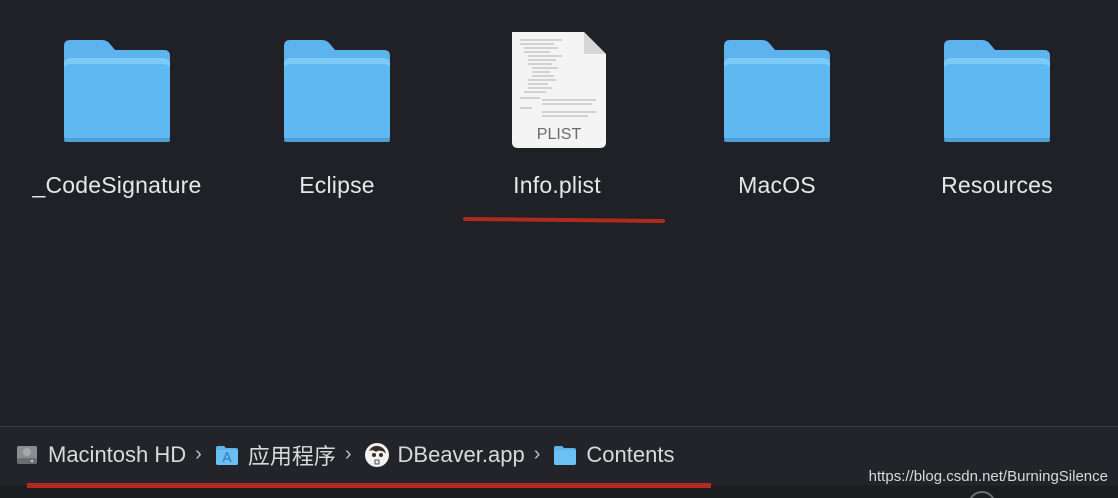 This screenshot has width=1118, height=498. I want to click on file-name: Resources, so click(997, 185).